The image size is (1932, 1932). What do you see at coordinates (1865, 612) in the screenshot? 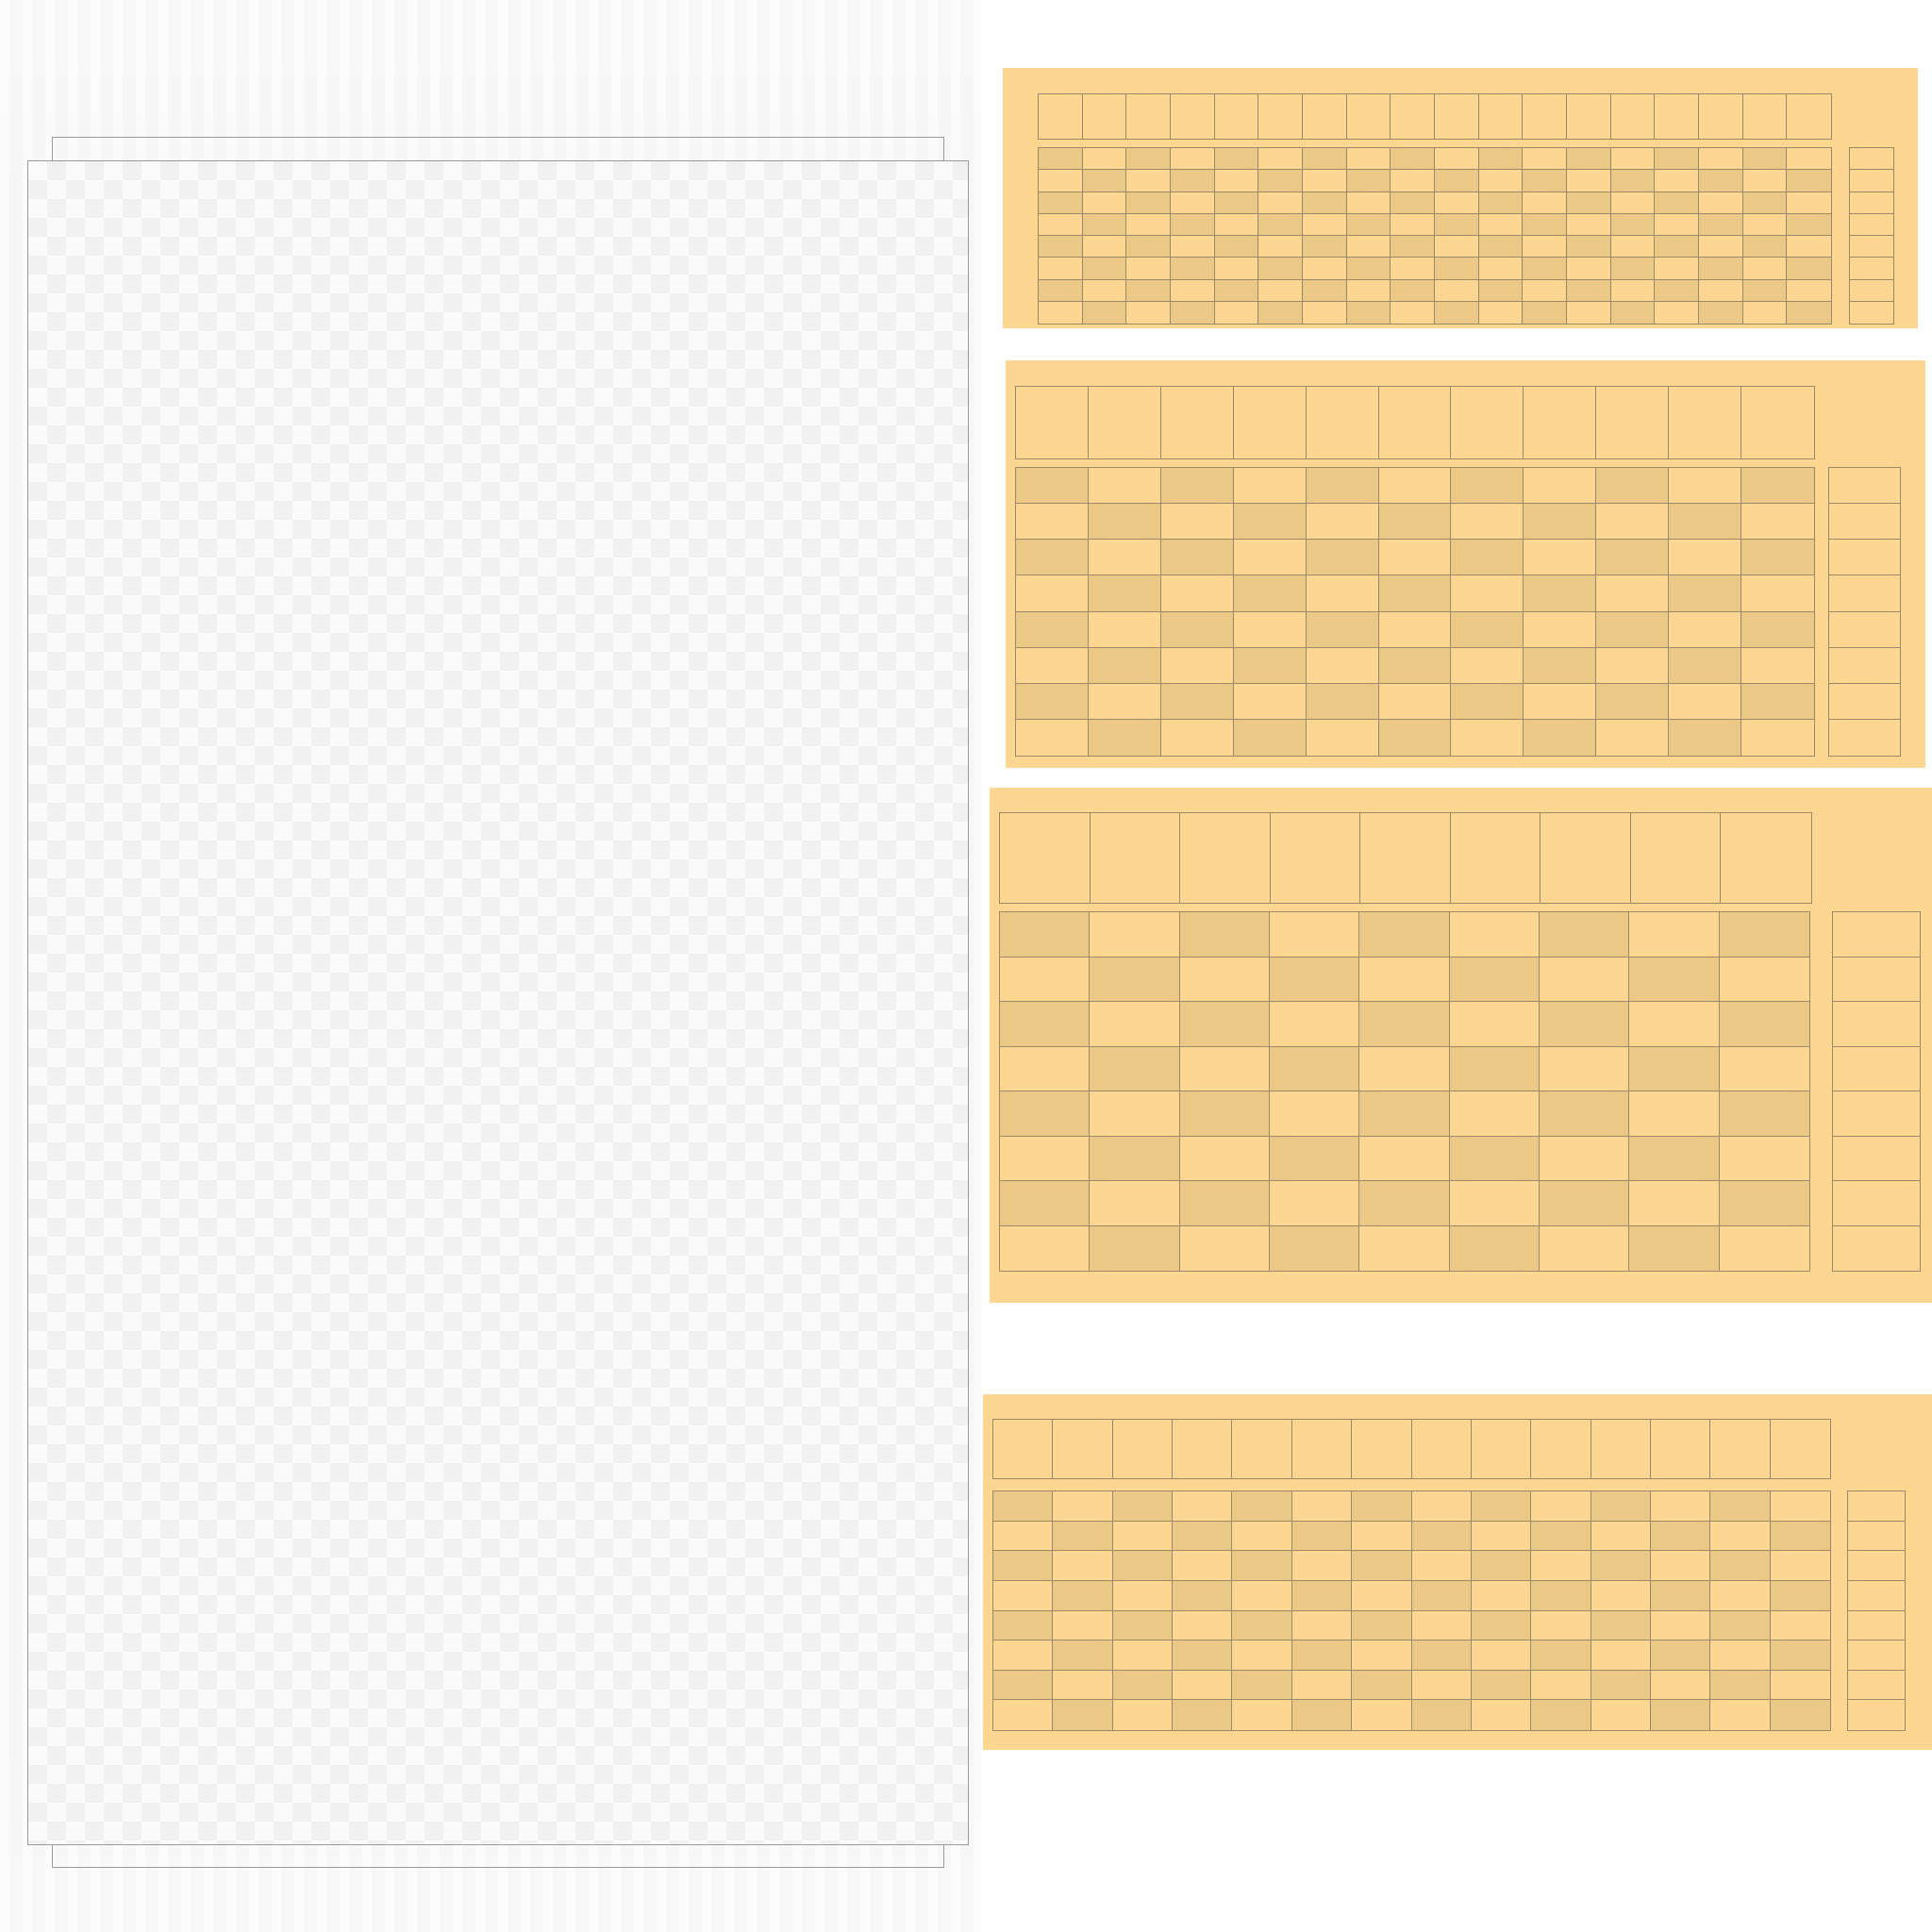
I see `card-2-side-column` at bounding box center [1865, 612].